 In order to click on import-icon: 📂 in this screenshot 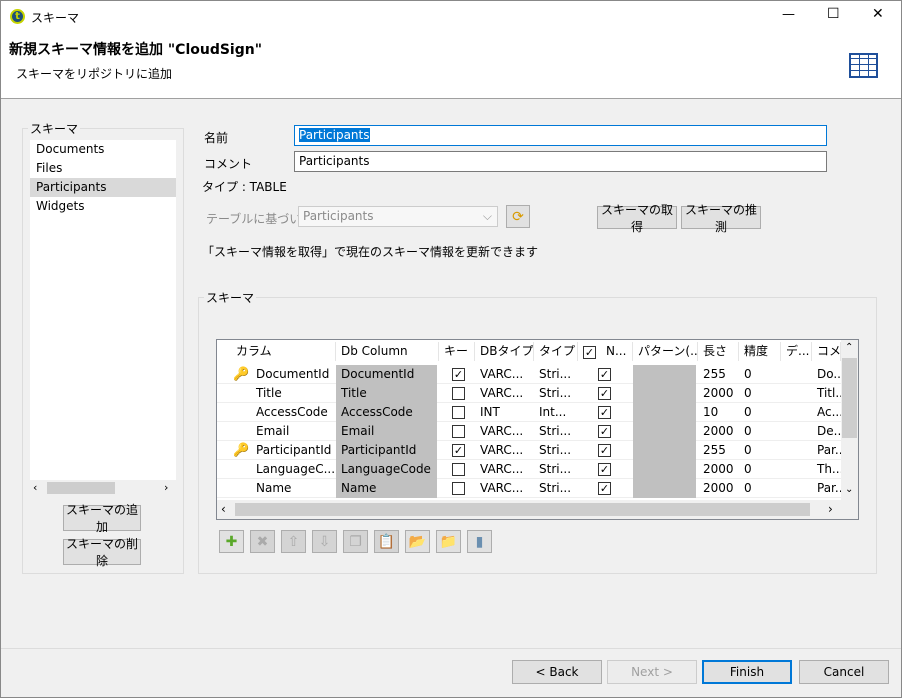, I will do `click(417, 541)`.